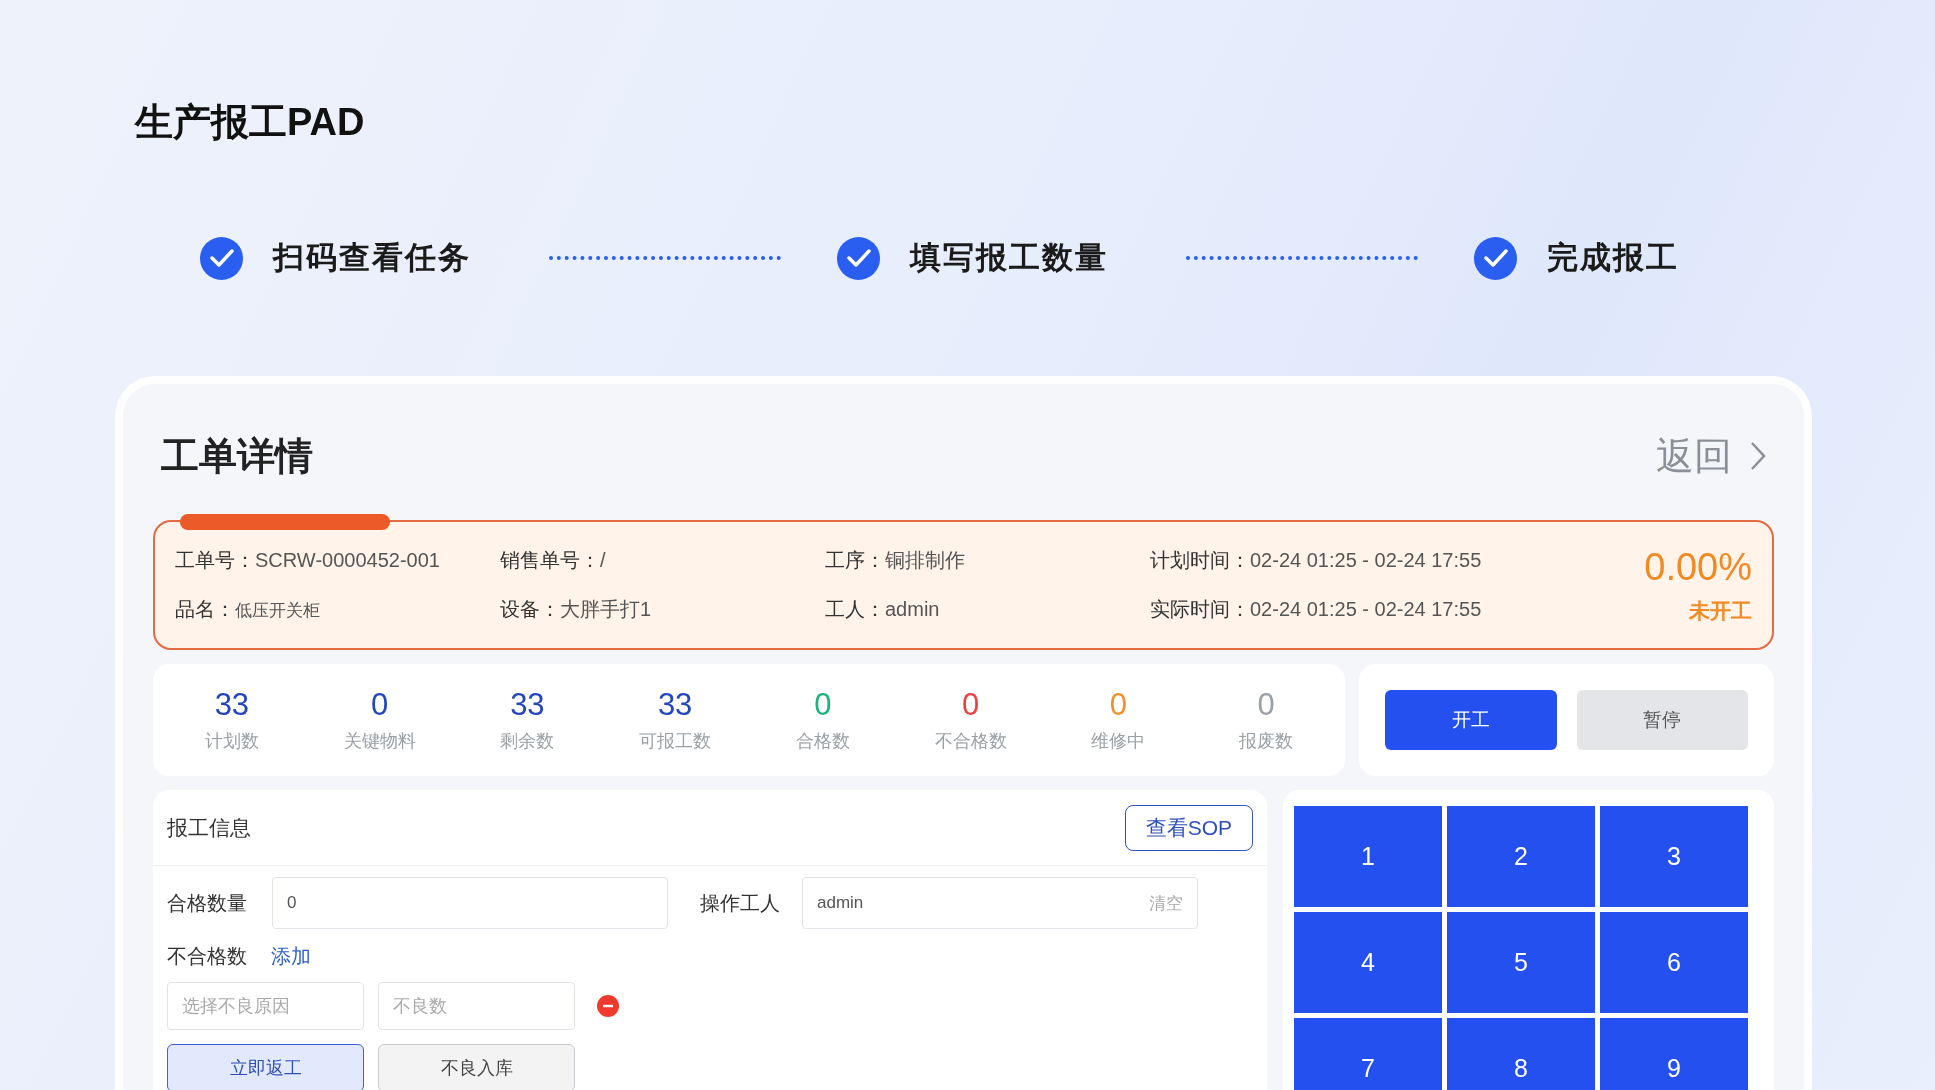 This screenshot has height=1090, width=1935. What do you see at coordinates (987, 560) in the screenshot?
I see `info-field: 工序：铜排制作` at bounding box center [987, 560].